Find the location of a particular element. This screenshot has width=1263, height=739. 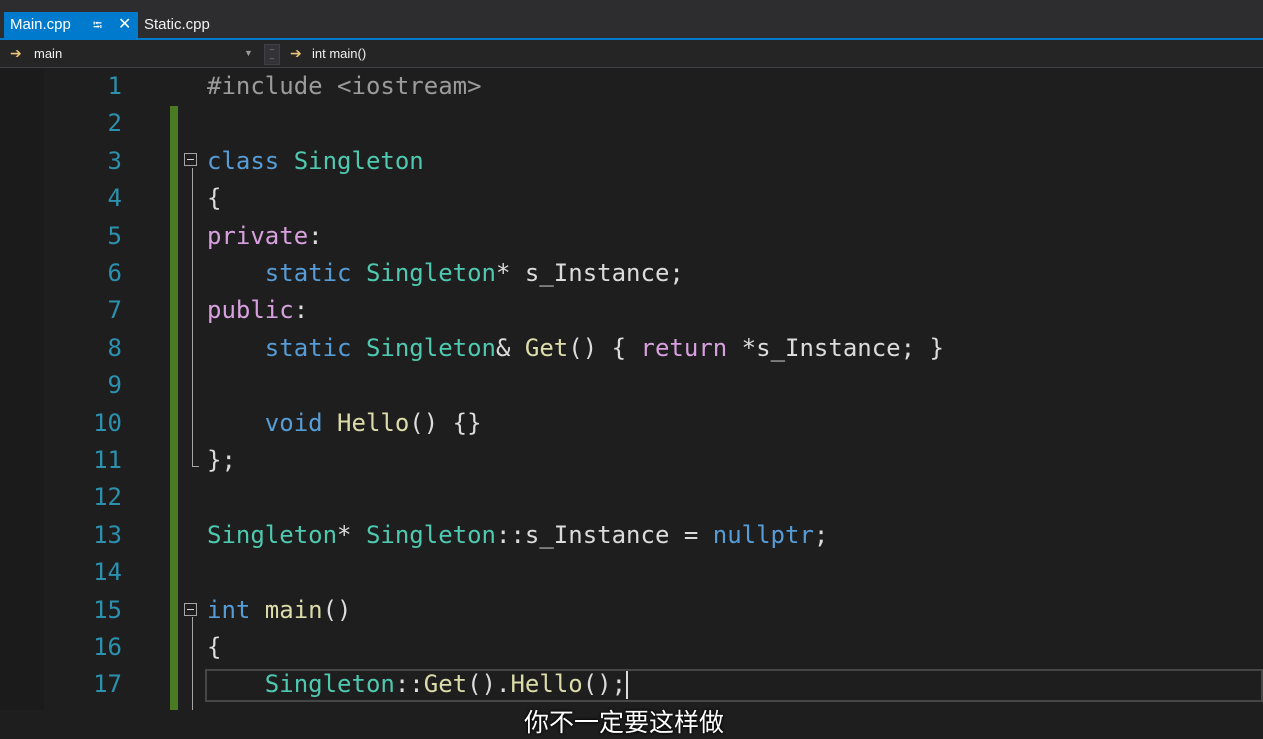

code-token: }; is located at coordinates (221, 460).